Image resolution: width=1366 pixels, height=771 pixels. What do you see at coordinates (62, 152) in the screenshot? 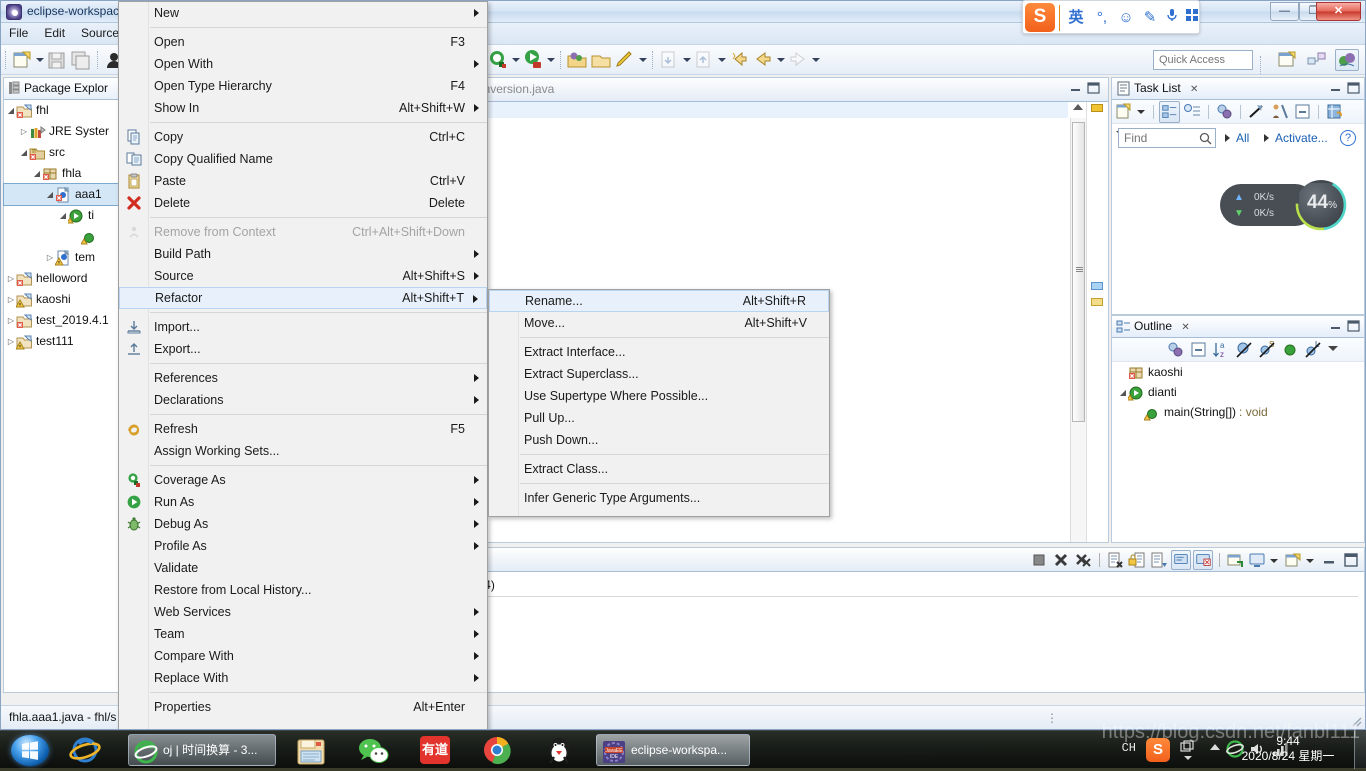
I see `package-tree-item: ◢ src` at bounding box center [62, 152].